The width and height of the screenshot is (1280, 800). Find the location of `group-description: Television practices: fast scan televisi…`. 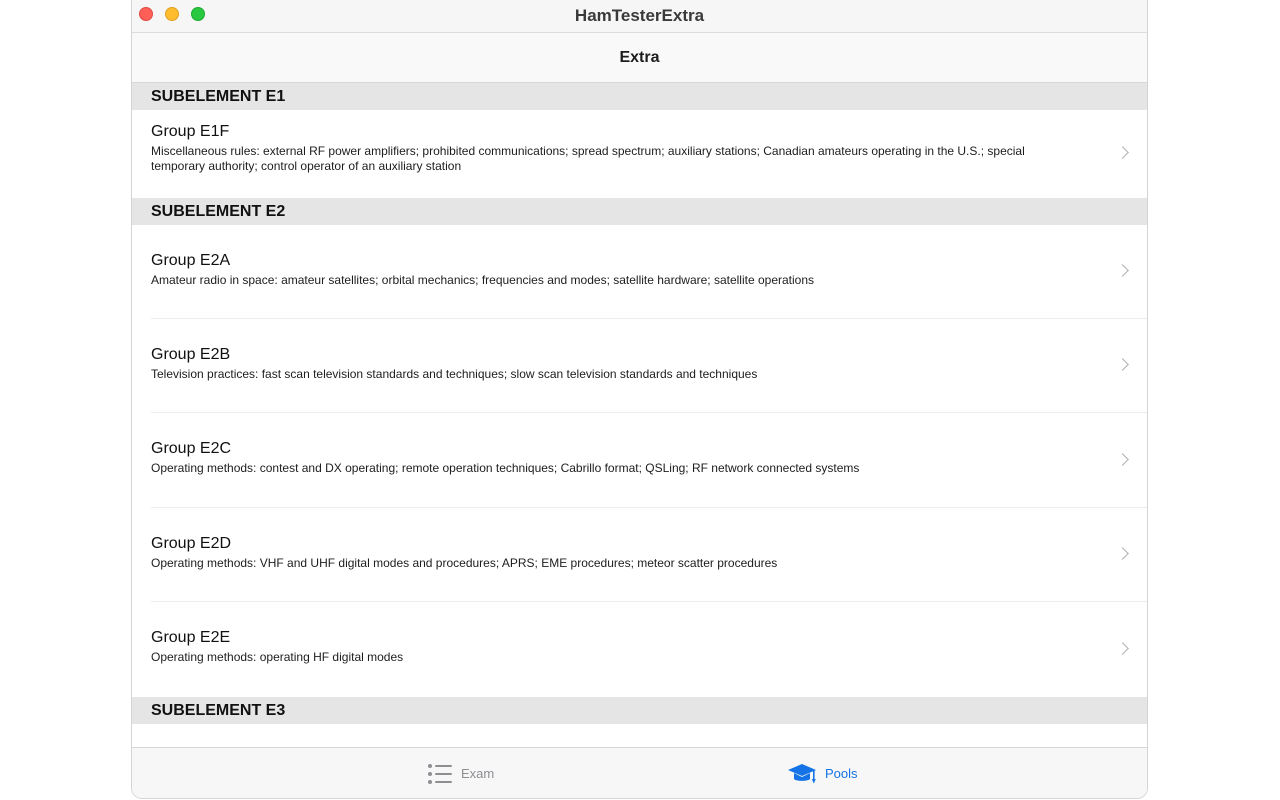

group-description: Television practices: fast scan televisi… is located at coordinates (454, 374).